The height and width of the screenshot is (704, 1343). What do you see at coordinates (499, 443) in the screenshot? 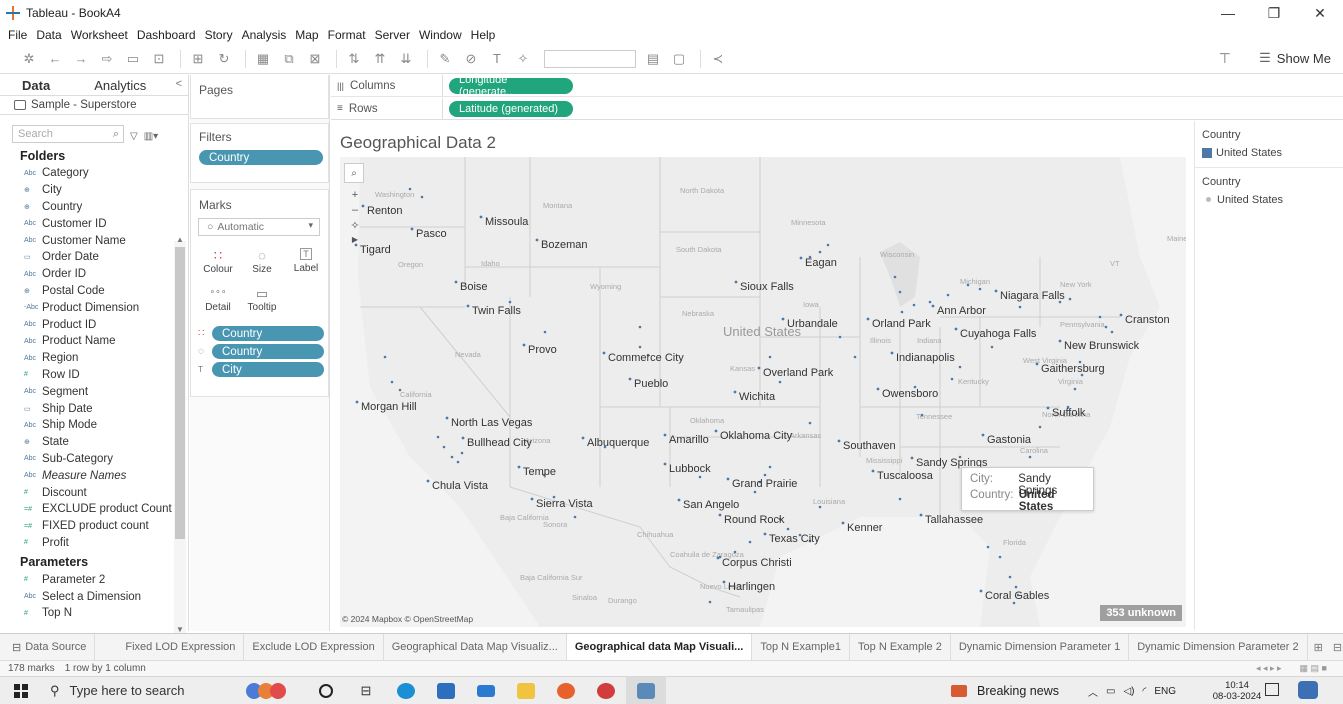
I see `city-label: Bullhead City` at bounding box center [499, 443].